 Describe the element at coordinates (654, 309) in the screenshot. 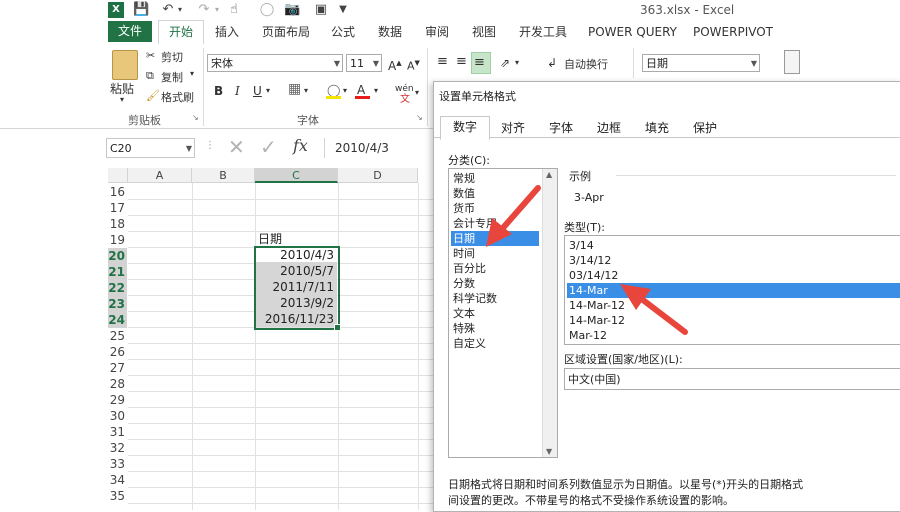

I see `arrow-to-14-mar-icon` at that location.